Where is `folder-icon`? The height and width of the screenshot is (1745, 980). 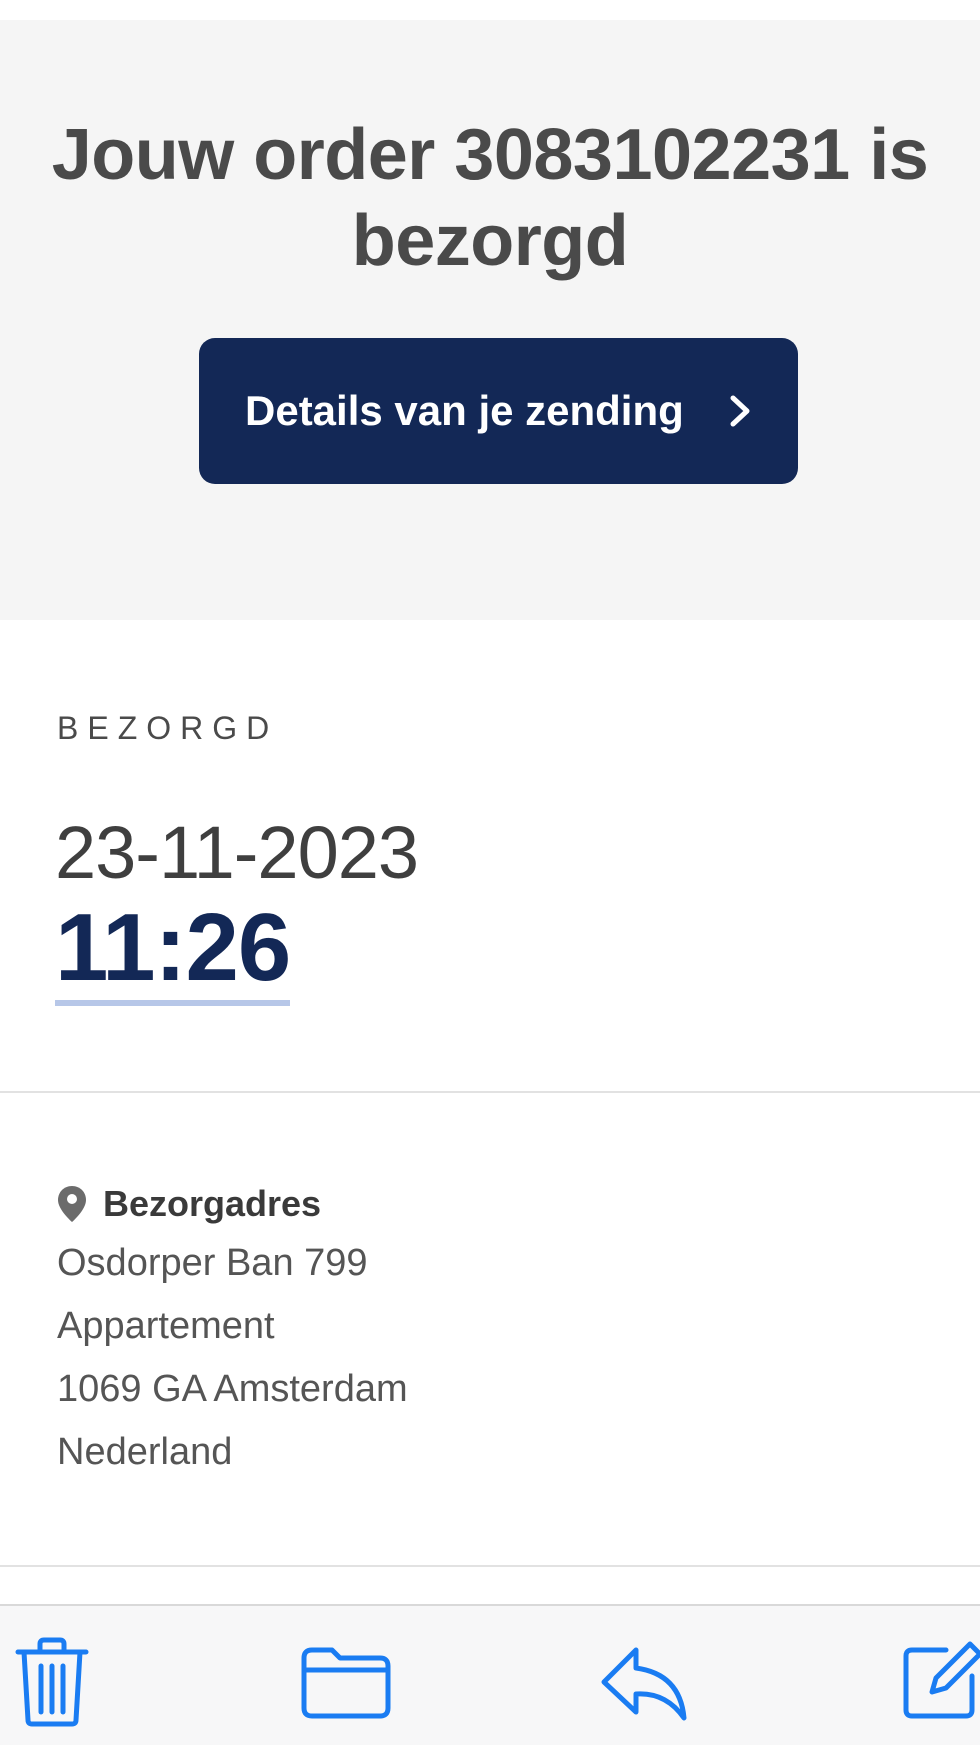
folder-icon is located at coordinates (346, 1683).